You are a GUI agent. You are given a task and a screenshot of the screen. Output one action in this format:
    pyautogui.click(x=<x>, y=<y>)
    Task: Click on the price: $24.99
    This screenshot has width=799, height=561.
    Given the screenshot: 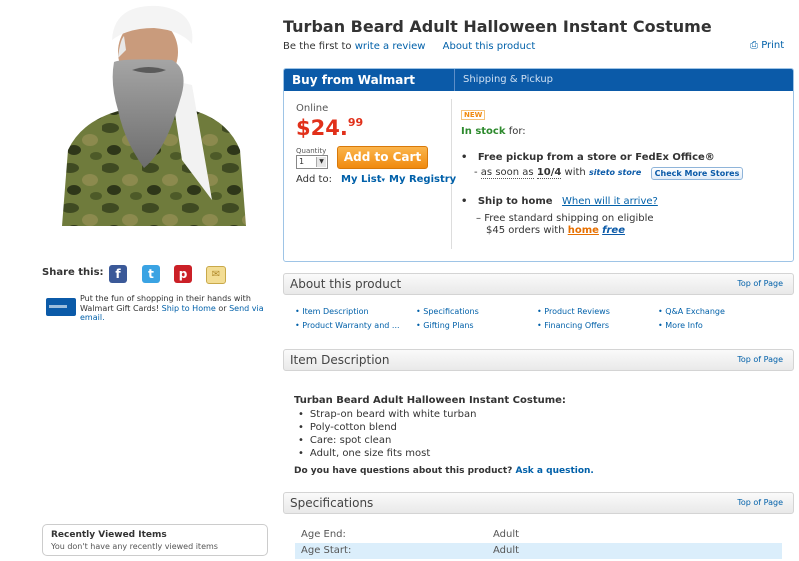 What is the action you would take?
    pyautogui.click(x=330, y=128)
    